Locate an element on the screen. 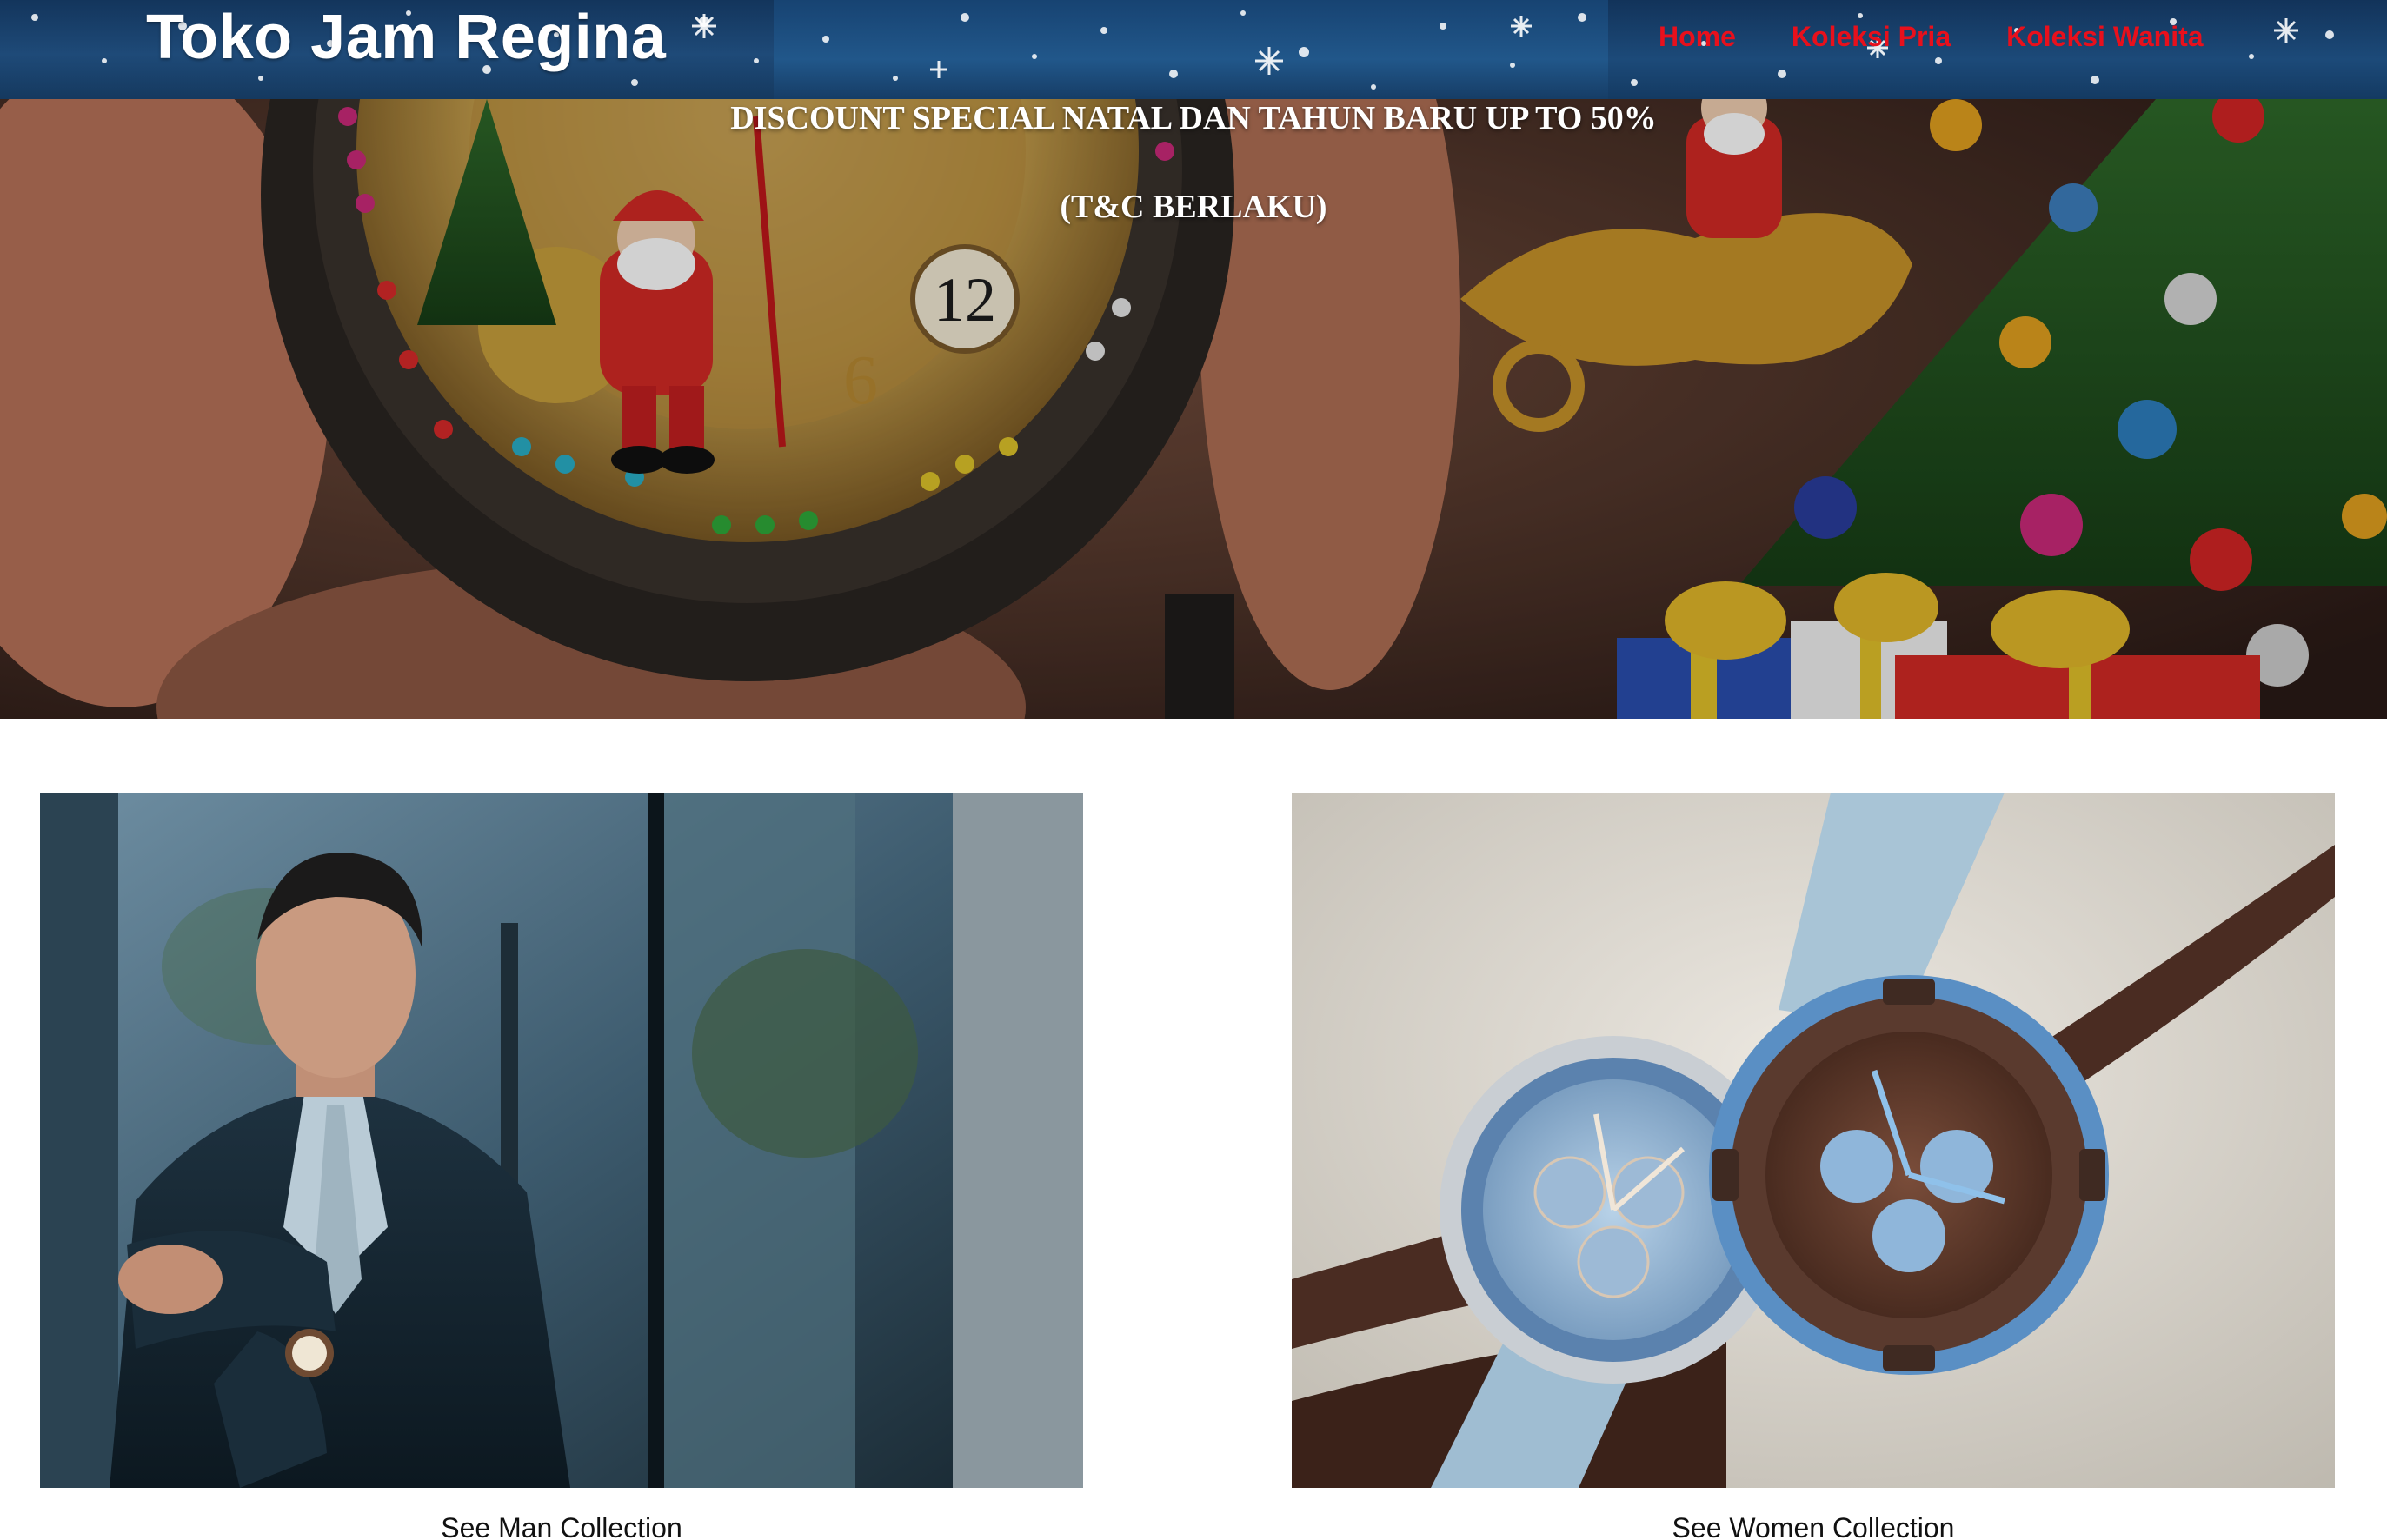 The width and height of the screenshot is (2387, 1540). main-nav: Home Koleksi Pria Koleksi Wanita is located at coordinates (1931, 37).